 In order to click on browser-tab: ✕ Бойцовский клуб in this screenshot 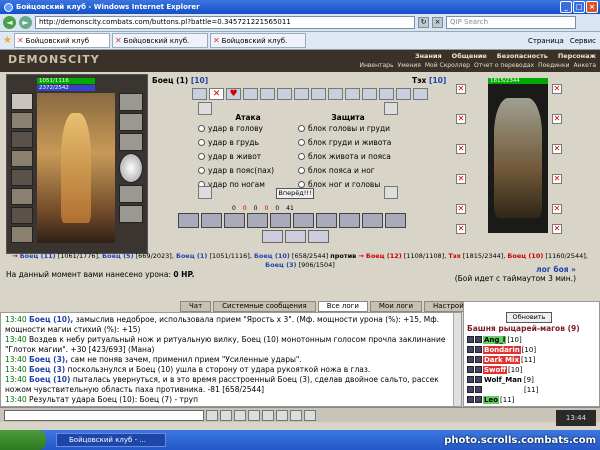, I will do `click(61, 40)`.